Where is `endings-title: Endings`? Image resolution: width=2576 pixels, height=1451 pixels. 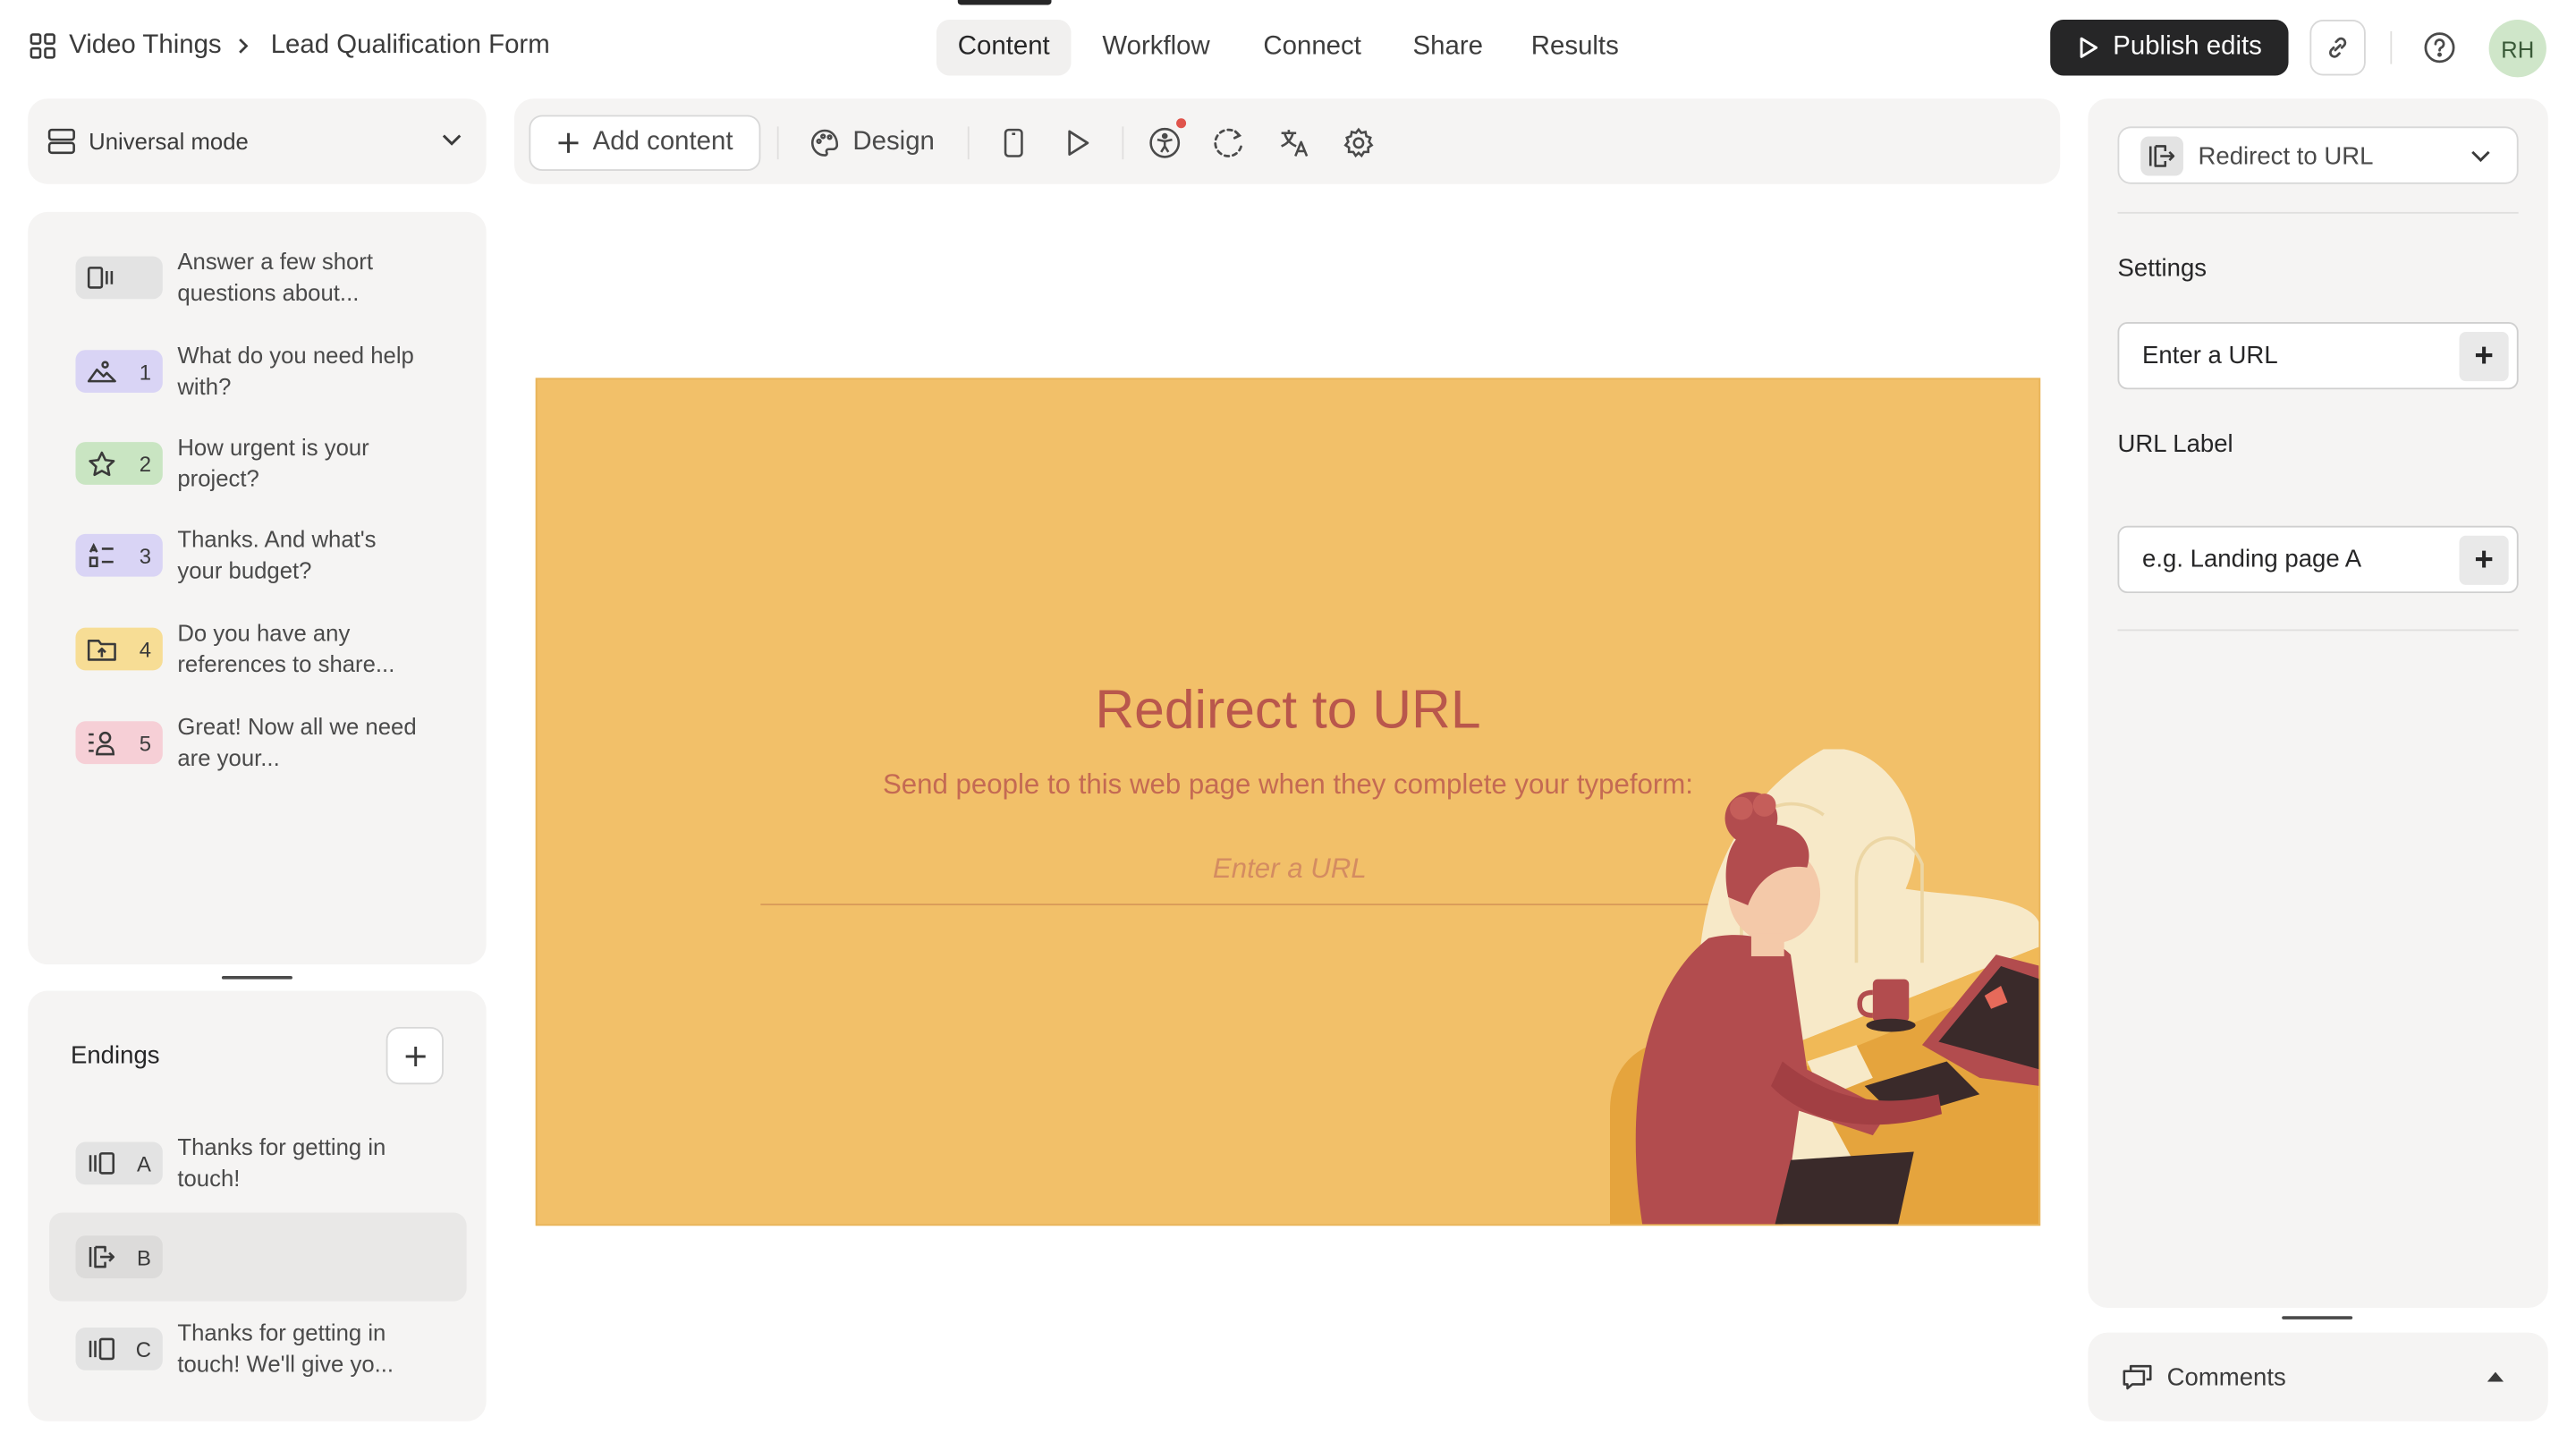 endings-title: Endings is located at coordinates (115, 1055).